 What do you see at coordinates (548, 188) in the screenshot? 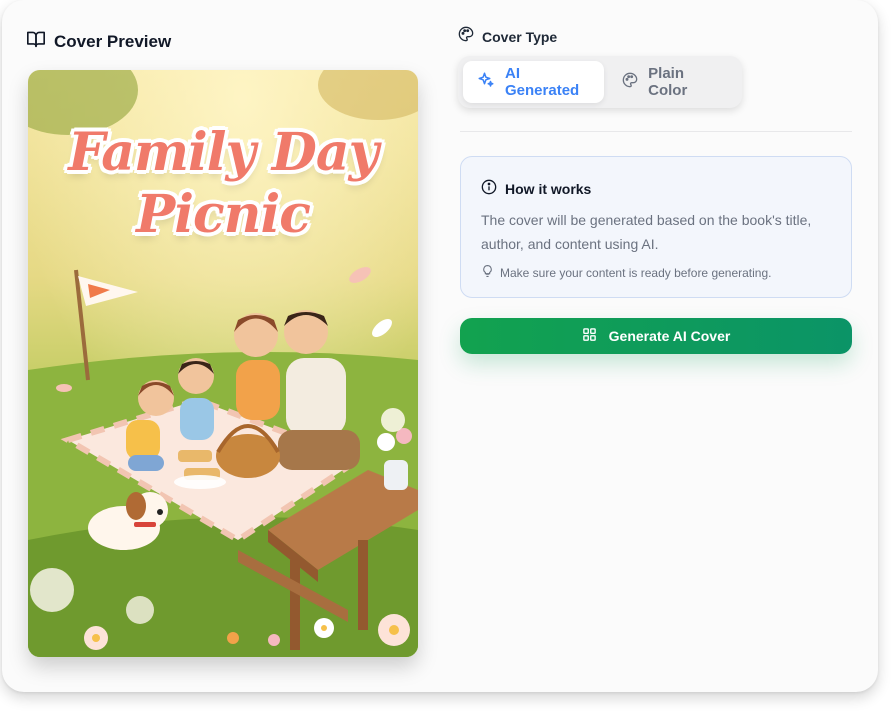
I see `how-it-works-title: How it works` at bounding box center [548, 188].